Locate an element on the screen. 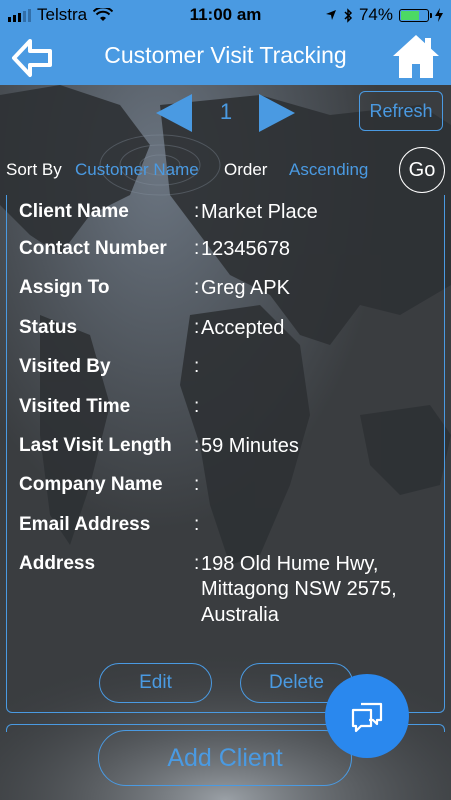 The height and width of the screenshot is (800, 451). order-label: Order is located at coordinates (246, 169).